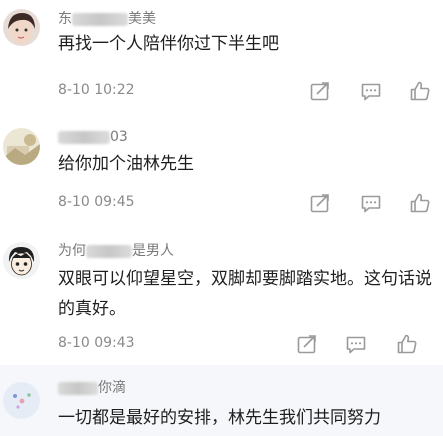 This screenshot has height=436, width=443. Describe the element at coordinates (65, 19) in the screenshot. I see `username-prefix: 东` at that location.